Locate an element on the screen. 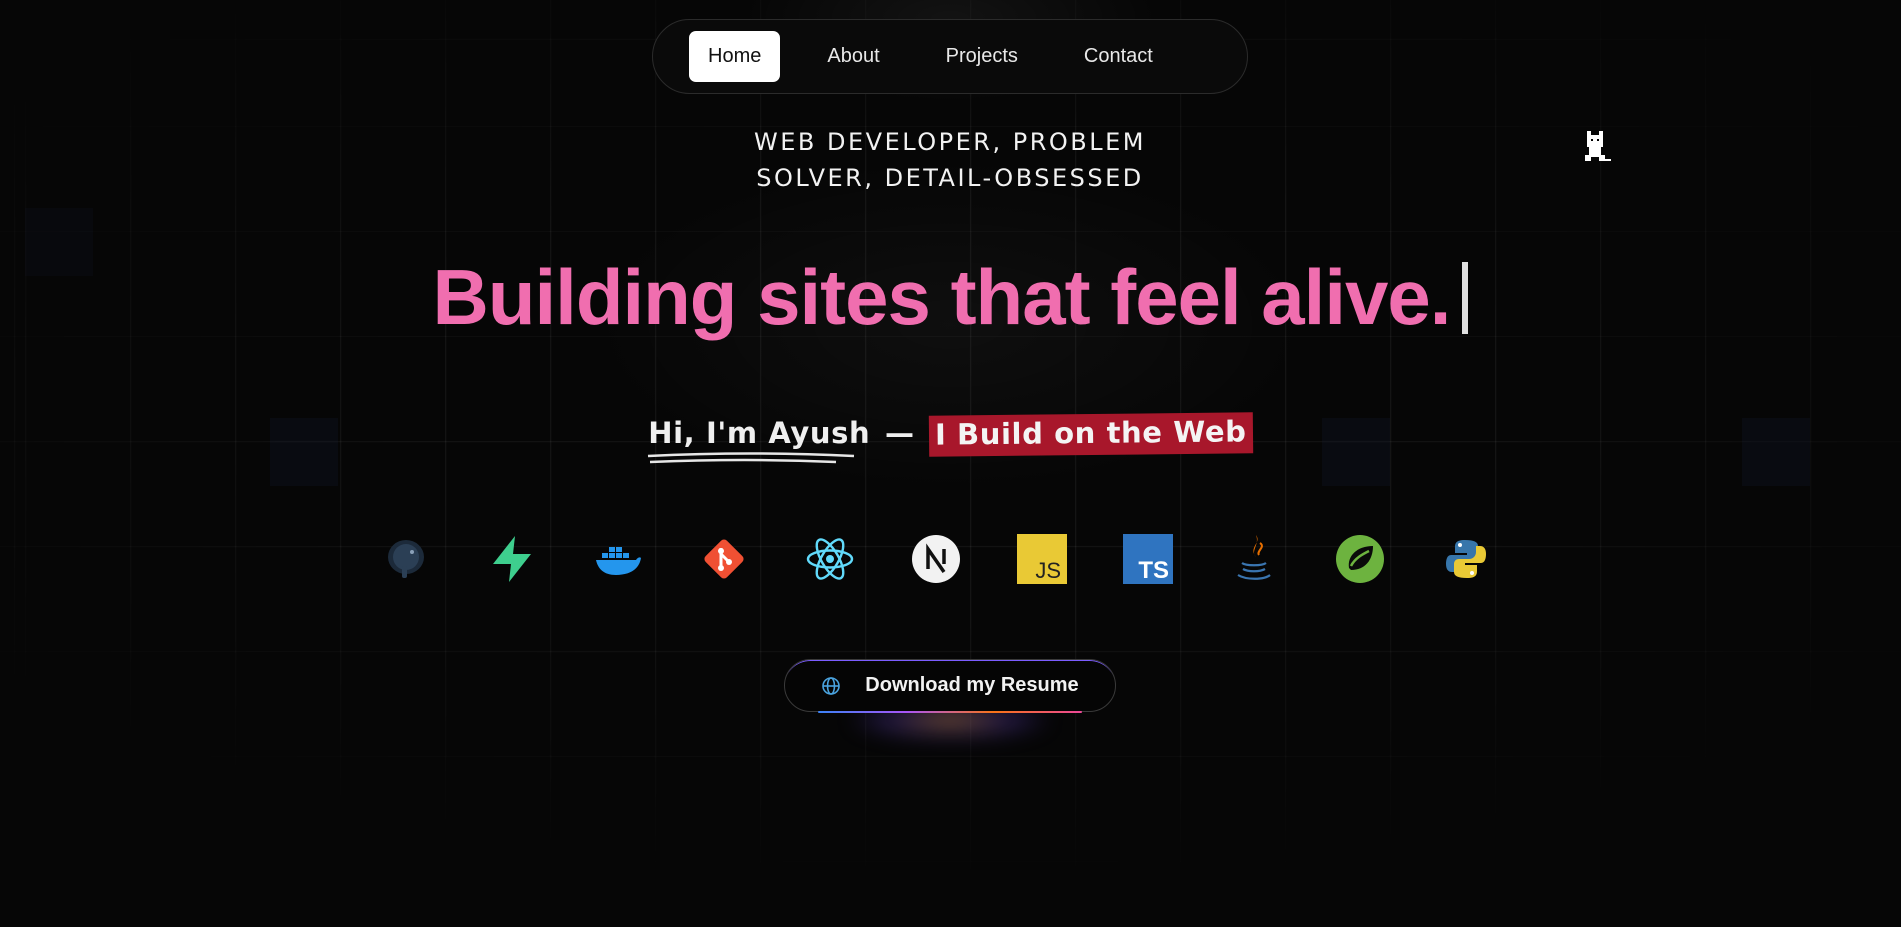 This screenshot has height=927, width=1901. hero-intro: Hi, I'm Ayush — I Build on the Web is located at coordinates (950, 438).